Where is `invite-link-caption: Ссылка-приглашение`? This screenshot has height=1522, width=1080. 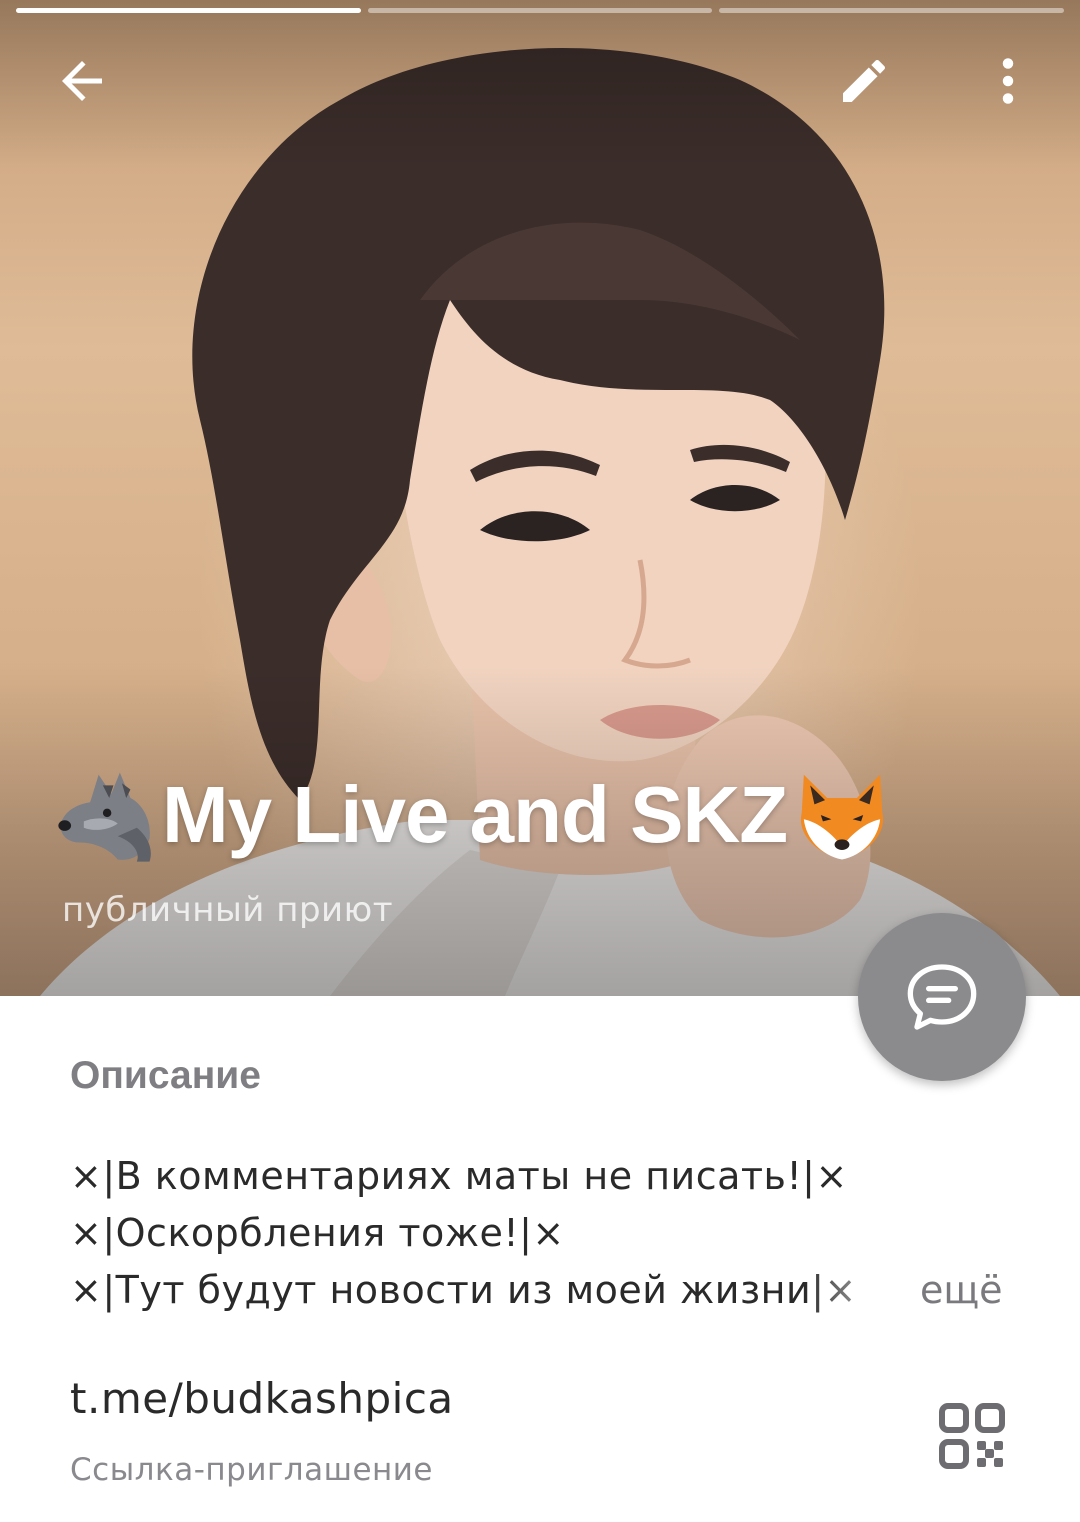 invite-link-caption: Ссылка-приглашение is located at coordinates (252, 1470).